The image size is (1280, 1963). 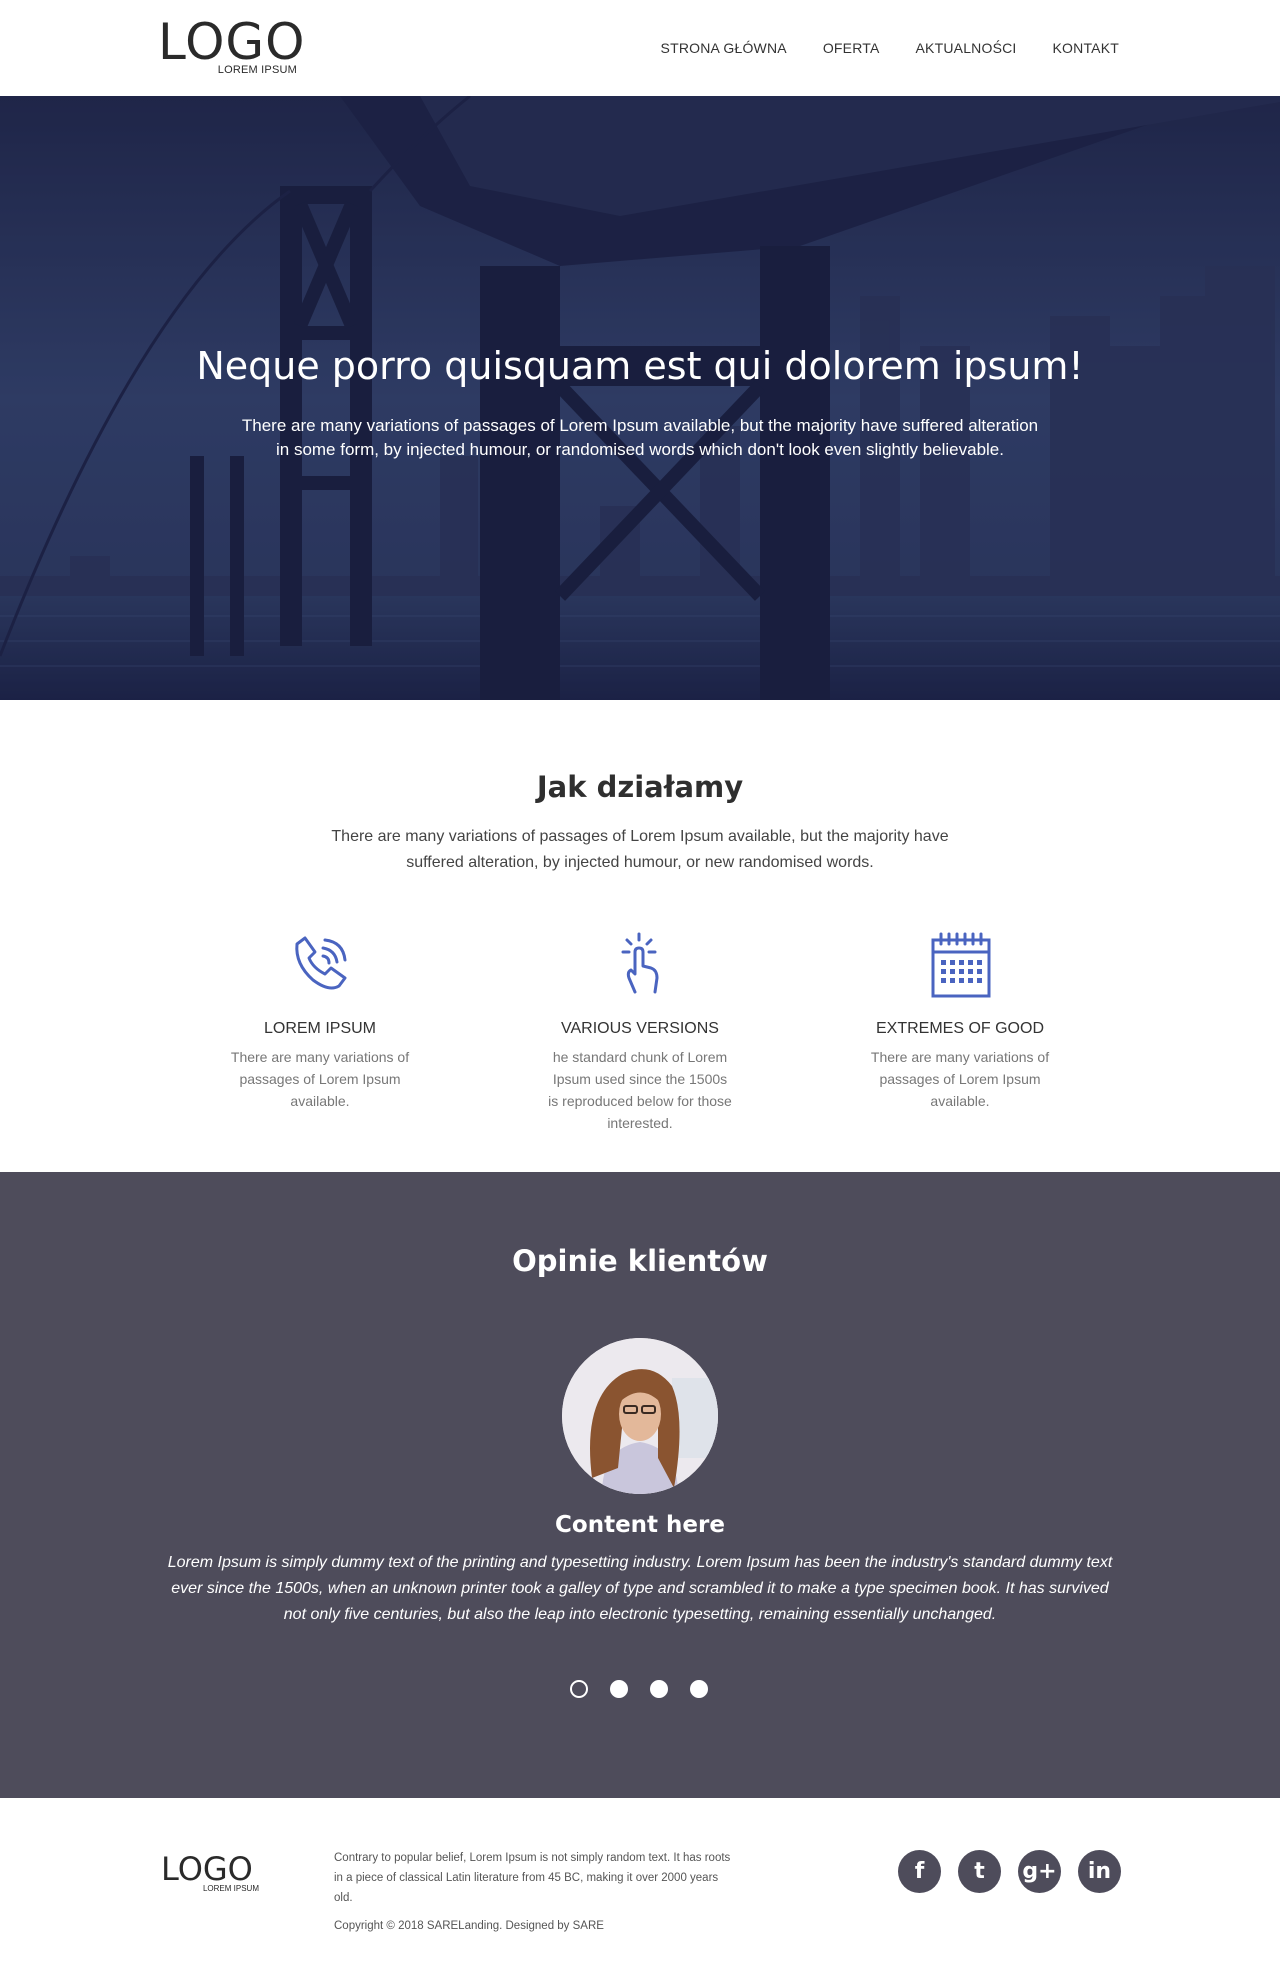 I want to click on social-links: f t g+ in, so click(x=1009, y=1871).